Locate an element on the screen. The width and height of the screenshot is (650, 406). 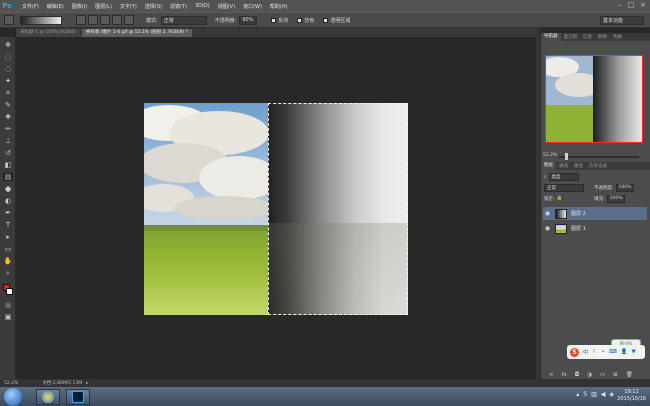
layer-kind-select: 类型 is located at coordinates (563, 176).